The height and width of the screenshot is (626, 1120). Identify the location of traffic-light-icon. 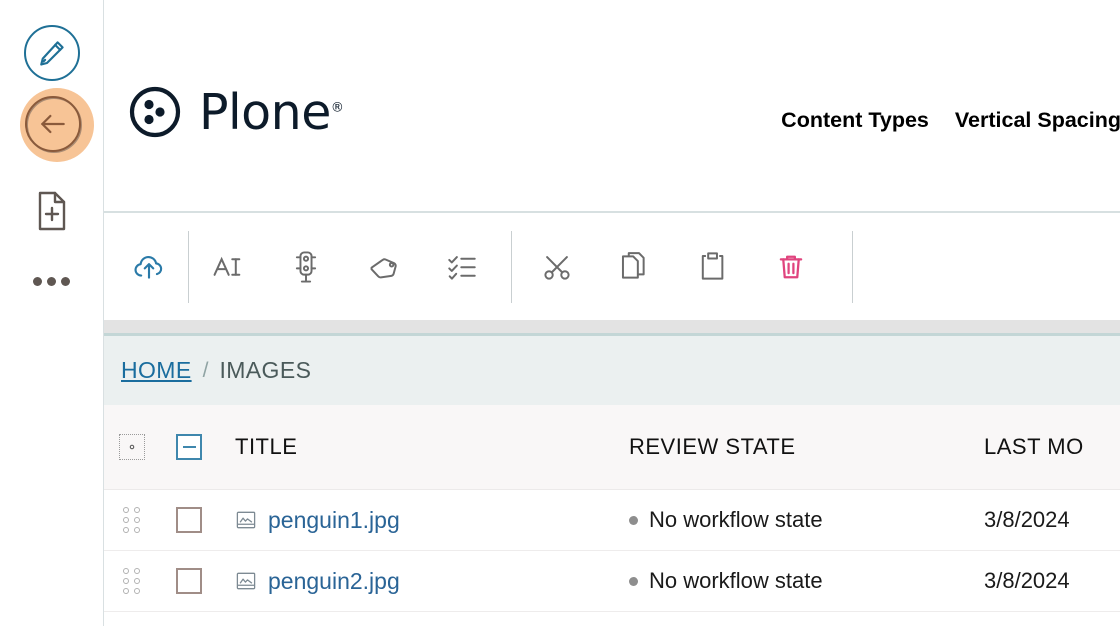
(306, 266).